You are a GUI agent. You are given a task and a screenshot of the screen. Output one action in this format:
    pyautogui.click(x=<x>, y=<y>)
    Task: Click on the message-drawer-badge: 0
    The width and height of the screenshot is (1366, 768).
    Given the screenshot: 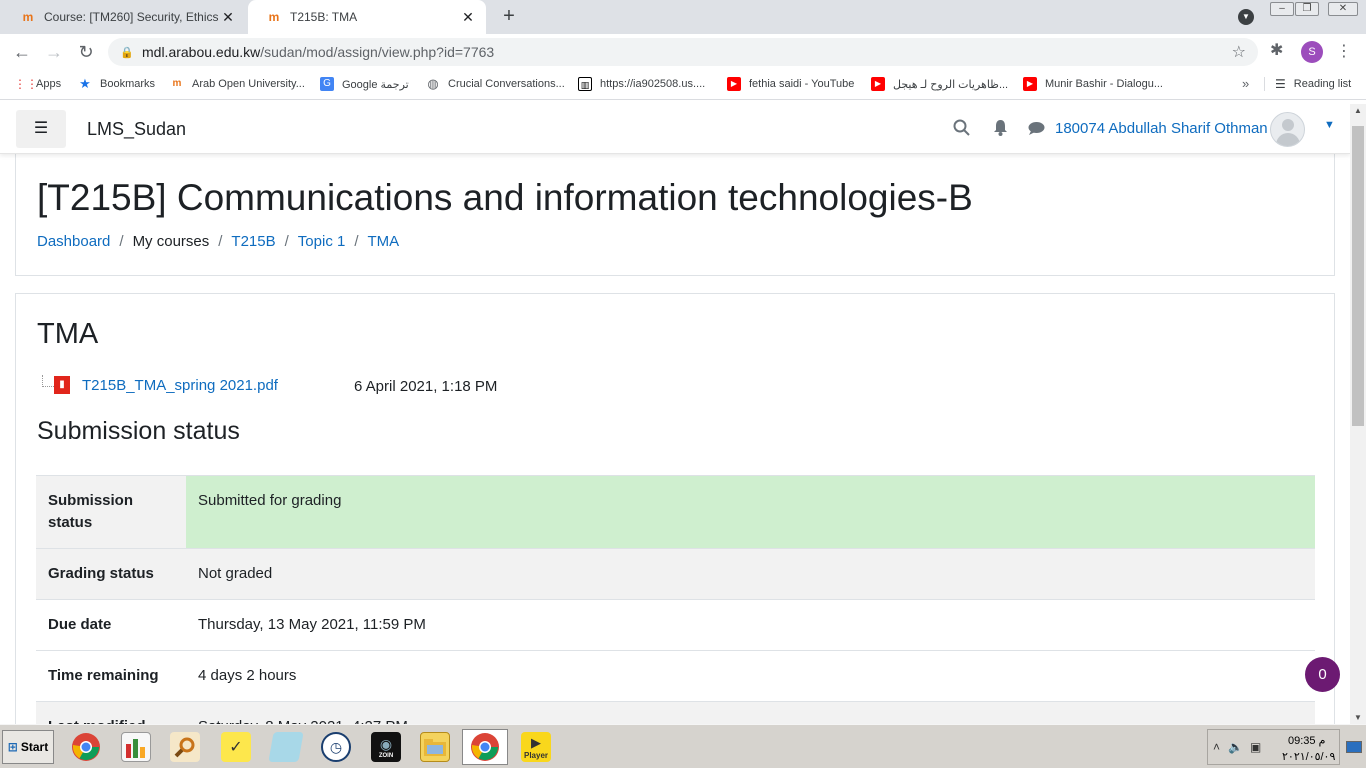 What is the action you would take?
    pyautogui.click(x=1322, y=674)
    